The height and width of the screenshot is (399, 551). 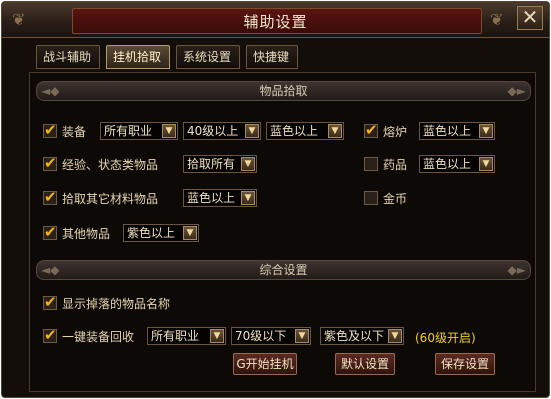 I want to click on equipment-class-value: 所有职业, so click(x=128, y=131).